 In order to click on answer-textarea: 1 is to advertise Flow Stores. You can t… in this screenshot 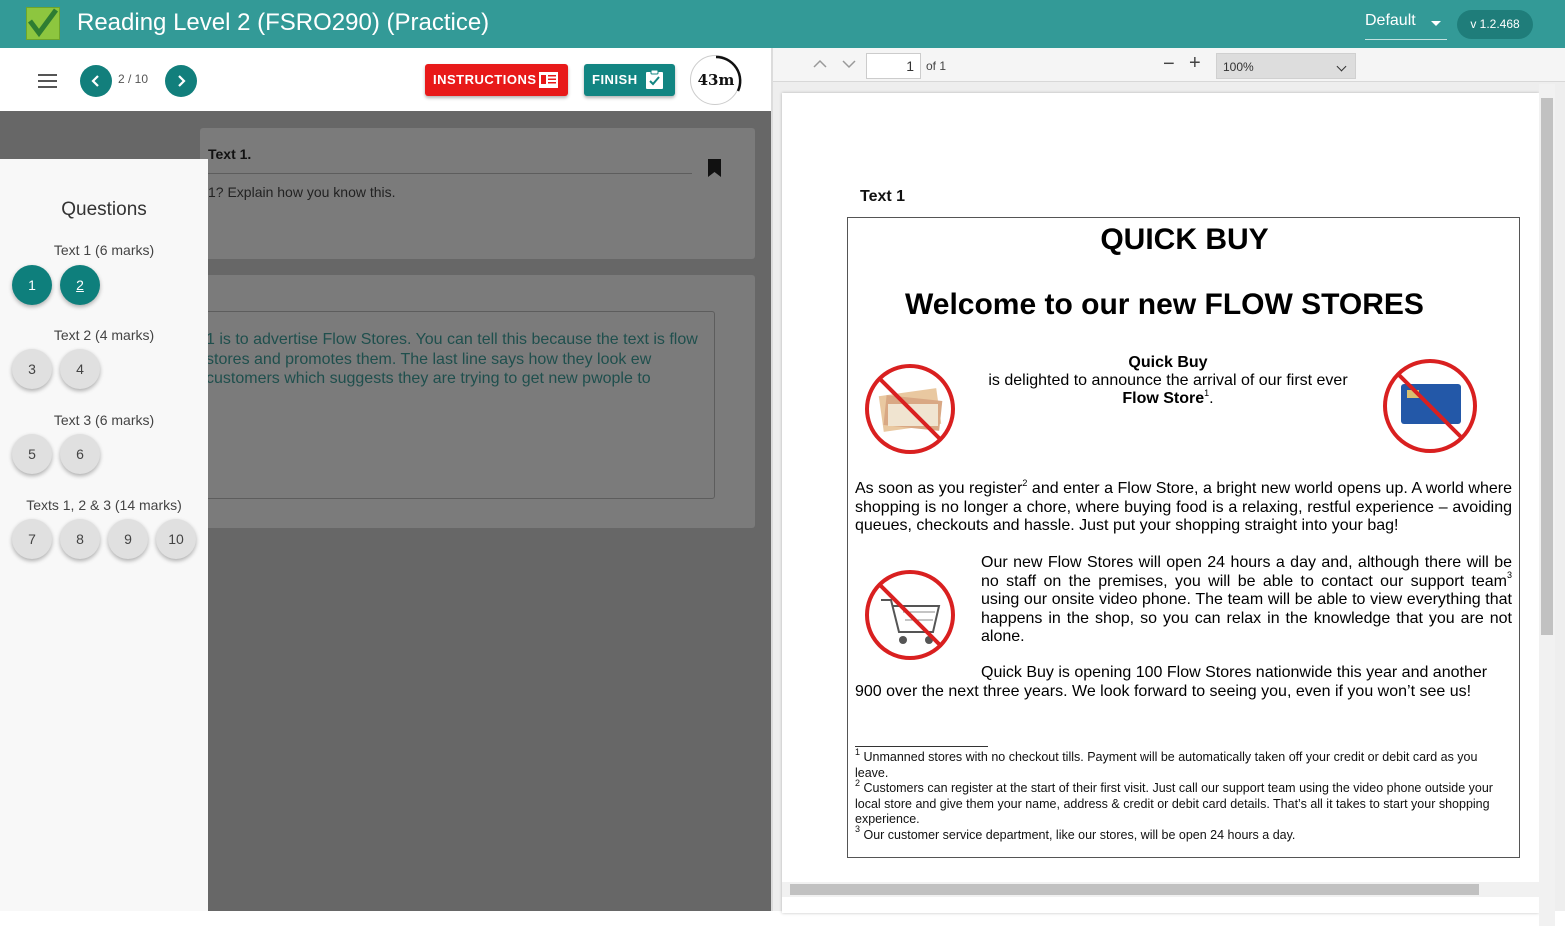, I will do `click(457, 405)`.